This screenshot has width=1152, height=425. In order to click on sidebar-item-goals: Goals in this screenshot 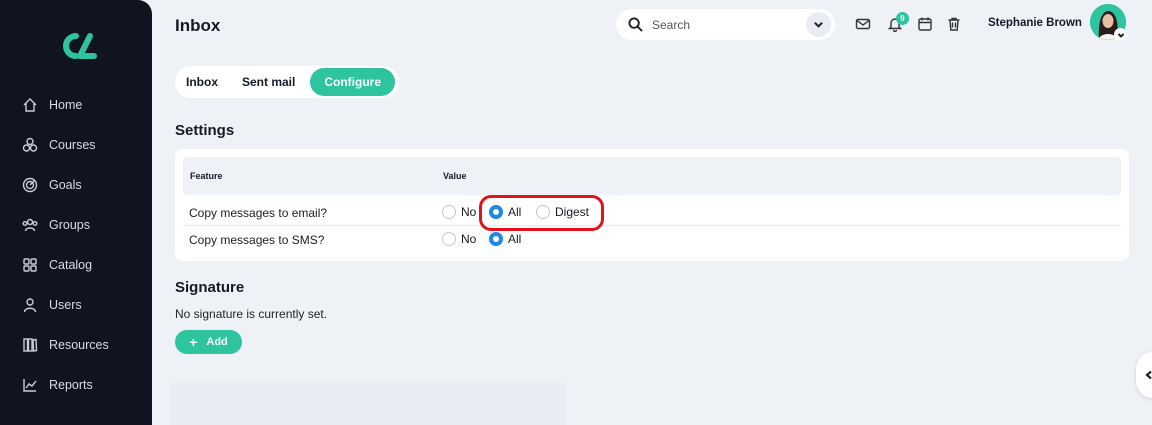, I will do `click(76, 185)`.